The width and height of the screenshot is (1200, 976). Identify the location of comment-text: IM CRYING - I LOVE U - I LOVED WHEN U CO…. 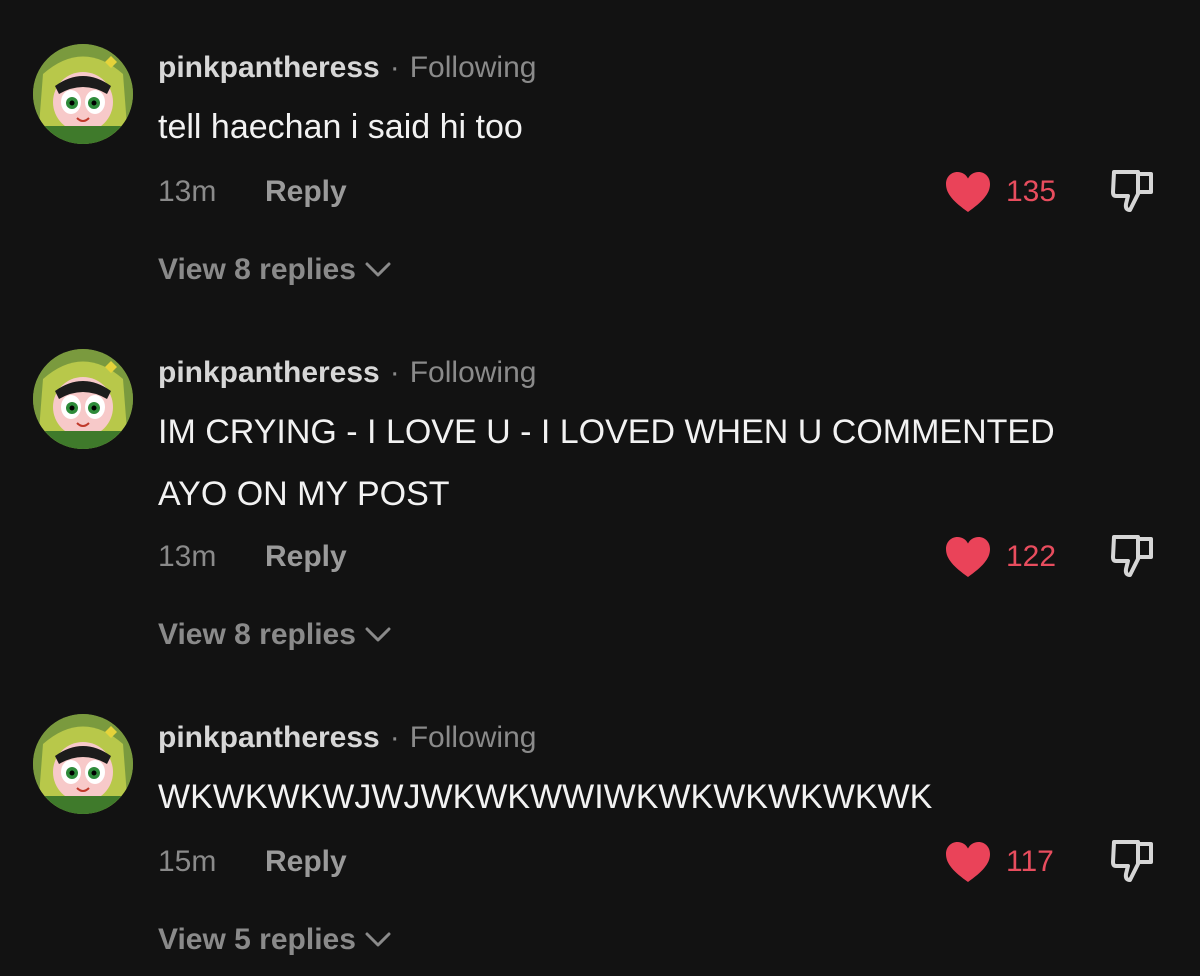
(606, 463).